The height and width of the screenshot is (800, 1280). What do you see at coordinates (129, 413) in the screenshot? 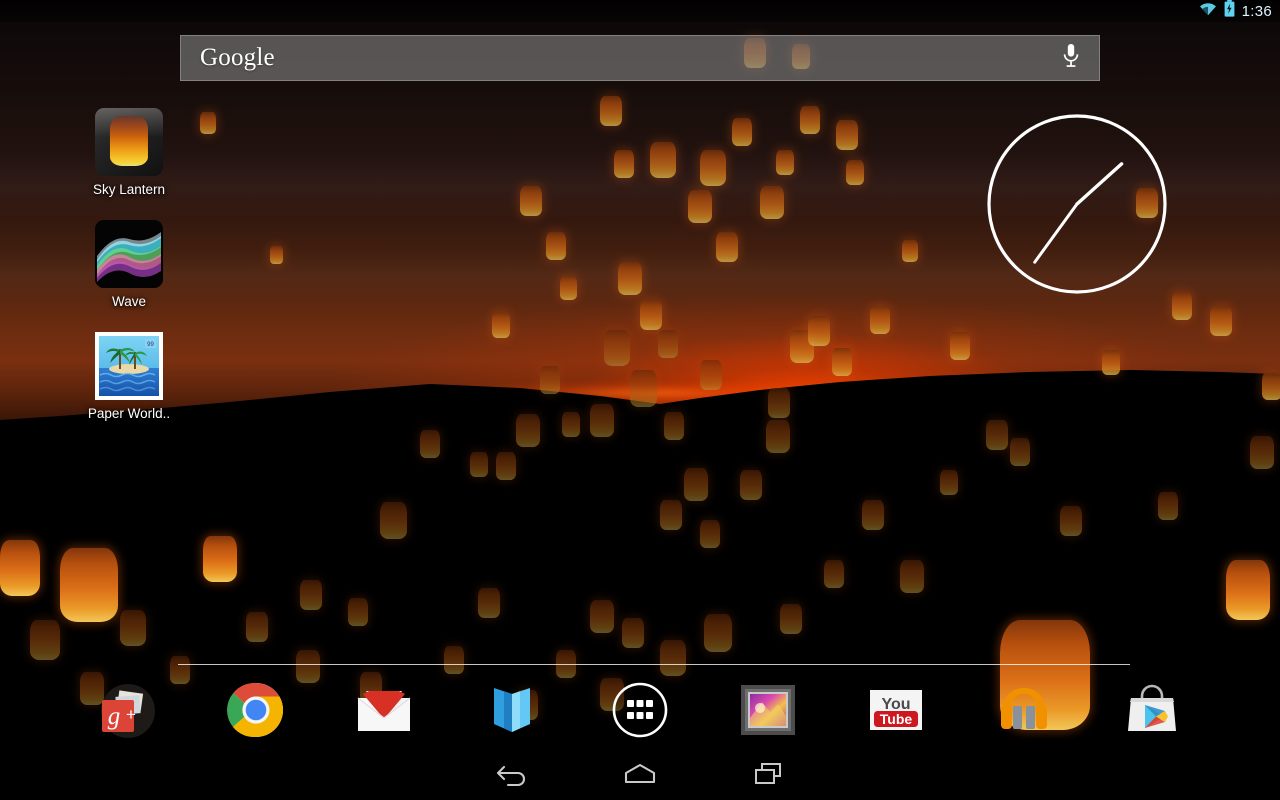
I see `shortcut-label: Paper World..` at bounding box center [129, 413].